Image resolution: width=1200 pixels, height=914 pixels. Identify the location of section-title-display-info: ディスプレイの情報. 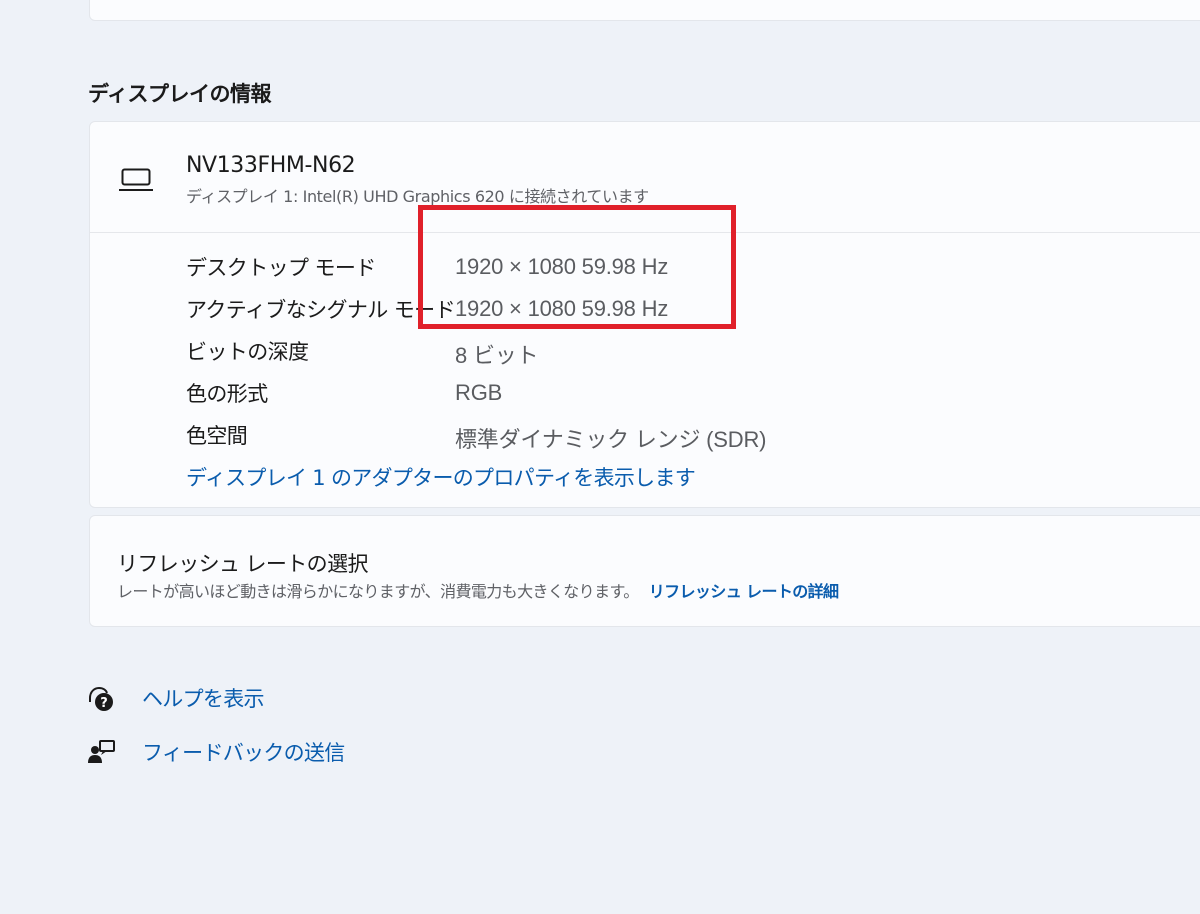
(180, 94).